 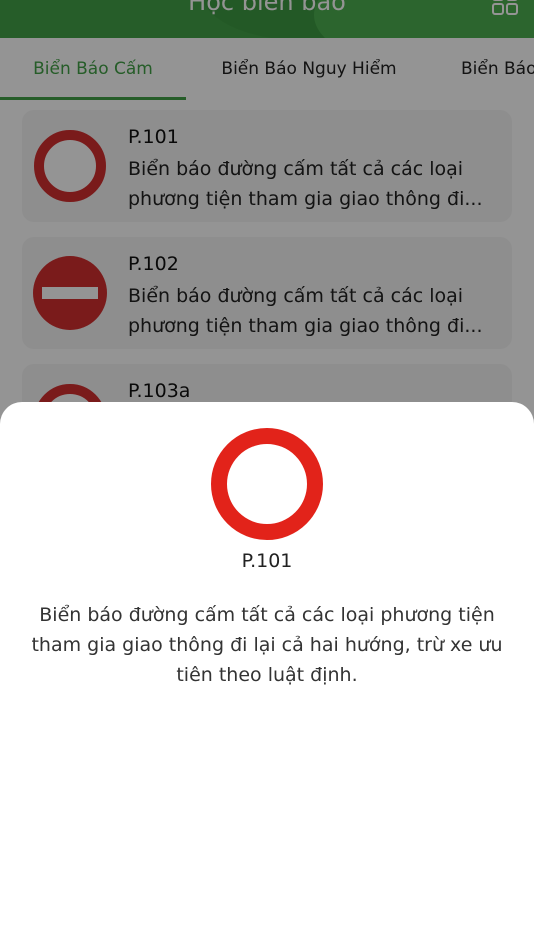 I want to click on no-entry-all-vehicles-sign-icon, so click(x=267, y=484).